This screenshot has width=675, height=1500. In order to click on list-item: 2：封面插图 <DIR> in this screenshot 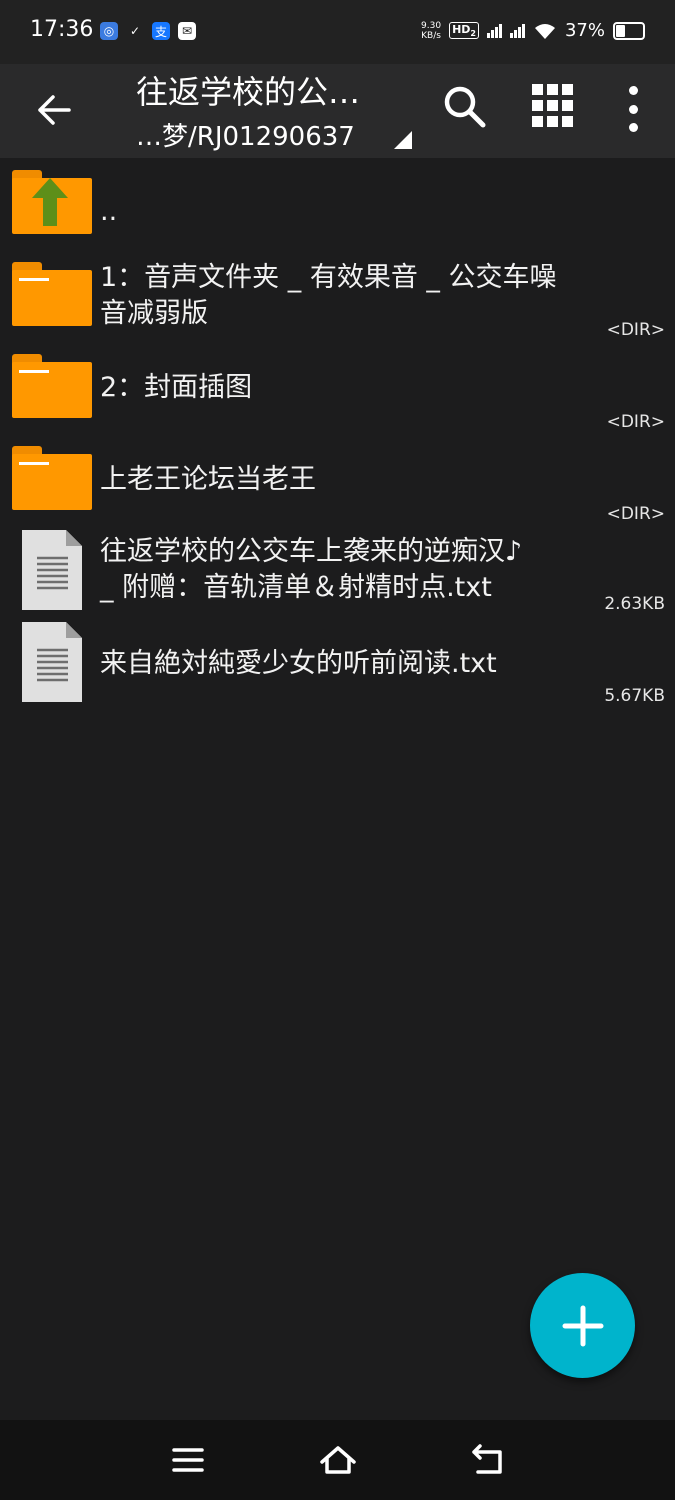, I will do `click(337, 394)`.